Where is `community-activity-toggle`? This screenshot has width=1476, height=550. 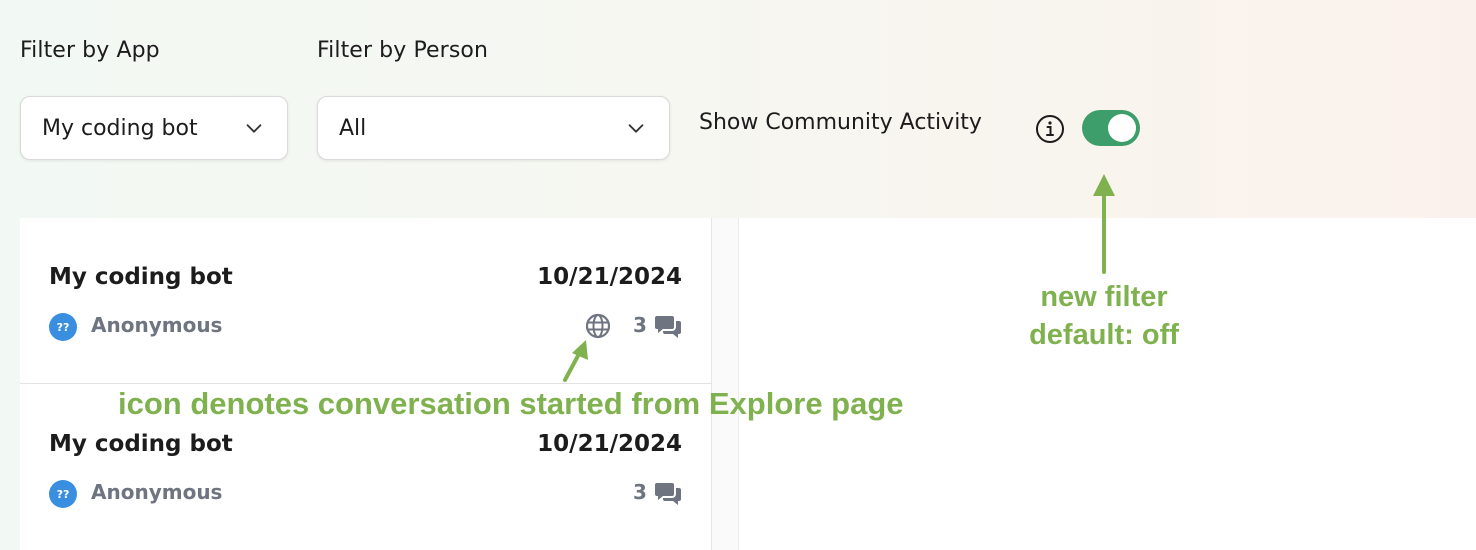
community-activity-toggle is located at coordinates (1111, 128).